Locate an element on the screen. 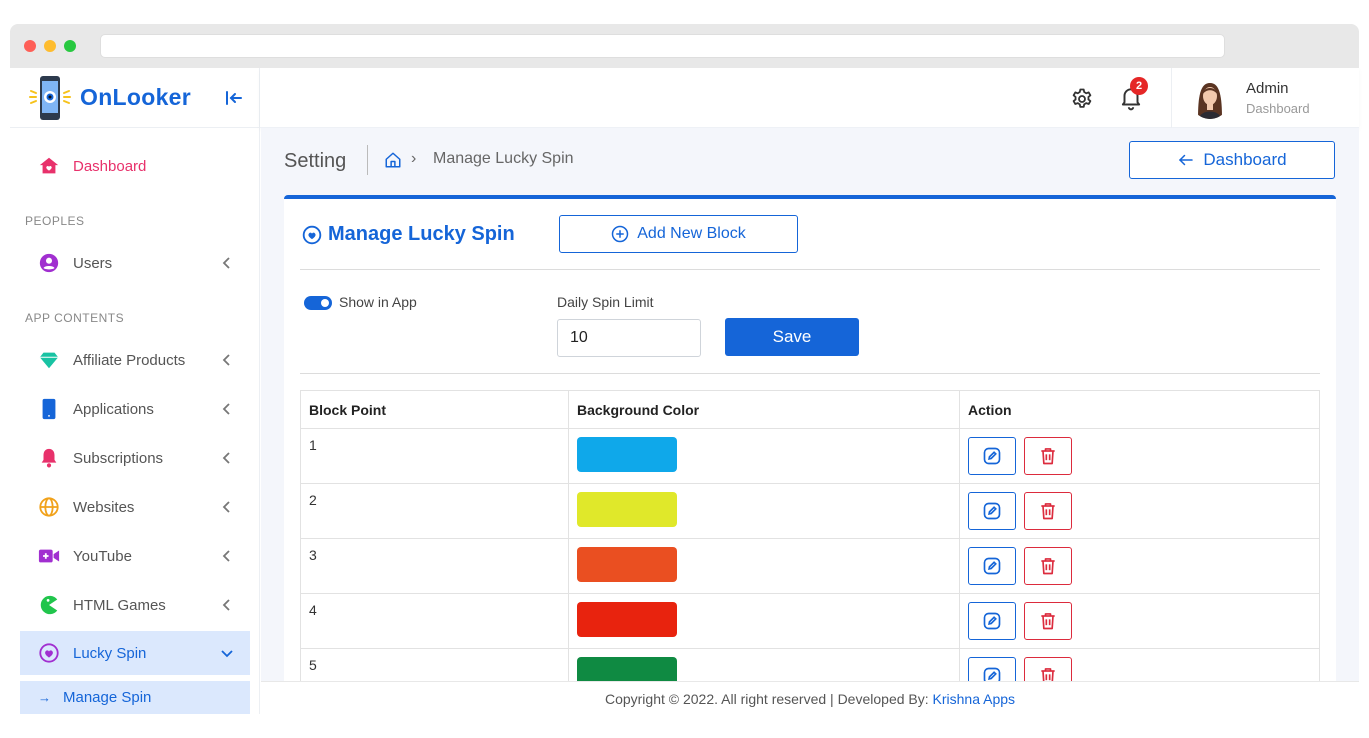  column-header-action: Action is located at coordinates (1139, 409).